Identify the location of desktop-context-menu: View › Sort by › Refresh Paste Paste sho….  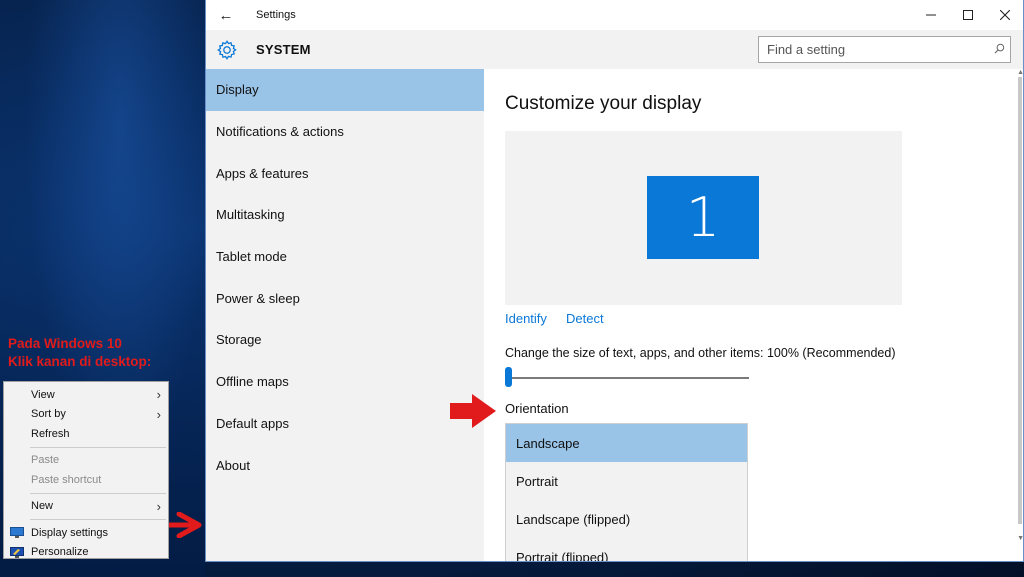
(86, 470).